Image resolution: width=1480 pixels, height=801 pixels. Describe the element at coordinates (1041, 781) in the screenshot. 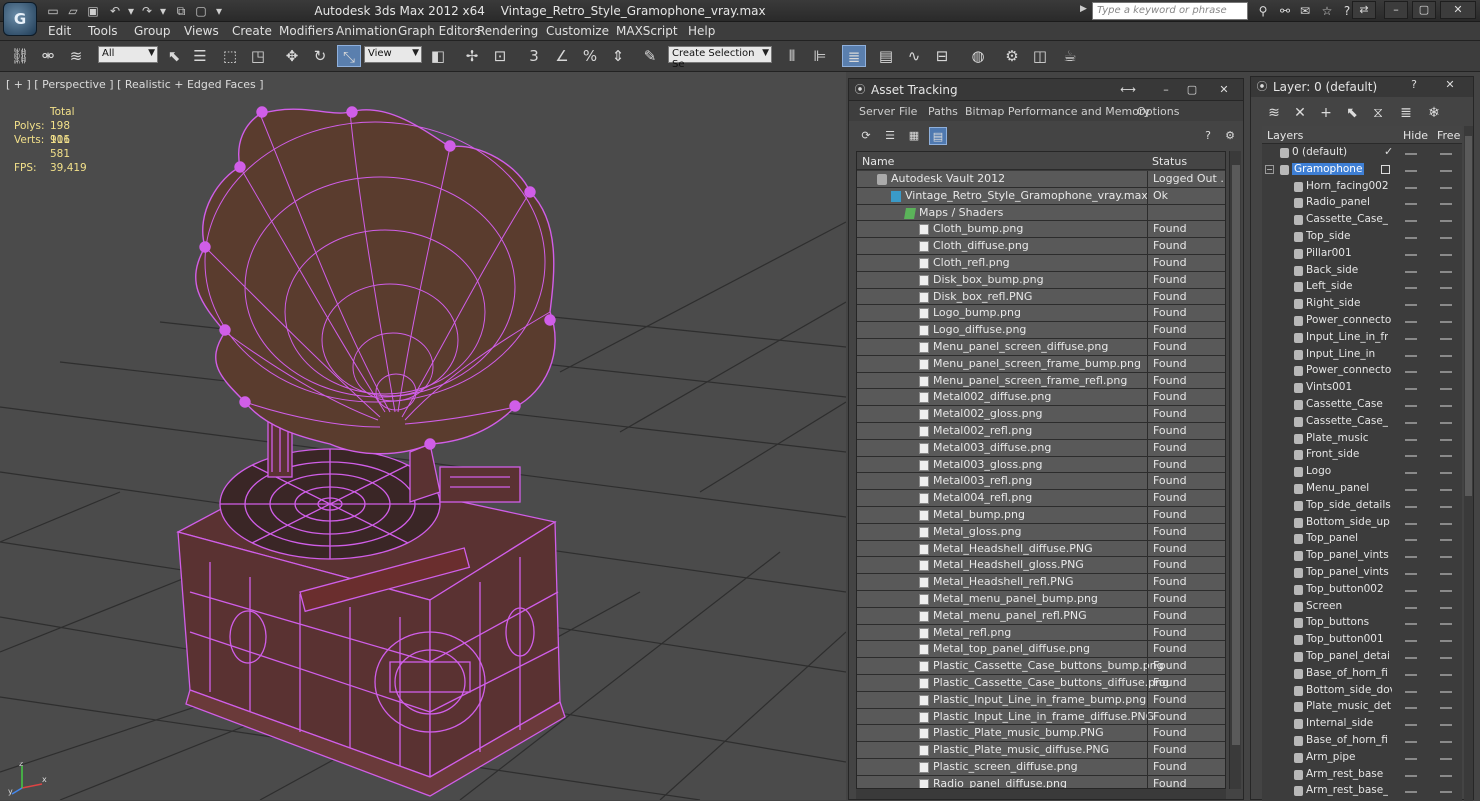

I see `asset-row: Radio_panel_diffuse.png Found` at that location.